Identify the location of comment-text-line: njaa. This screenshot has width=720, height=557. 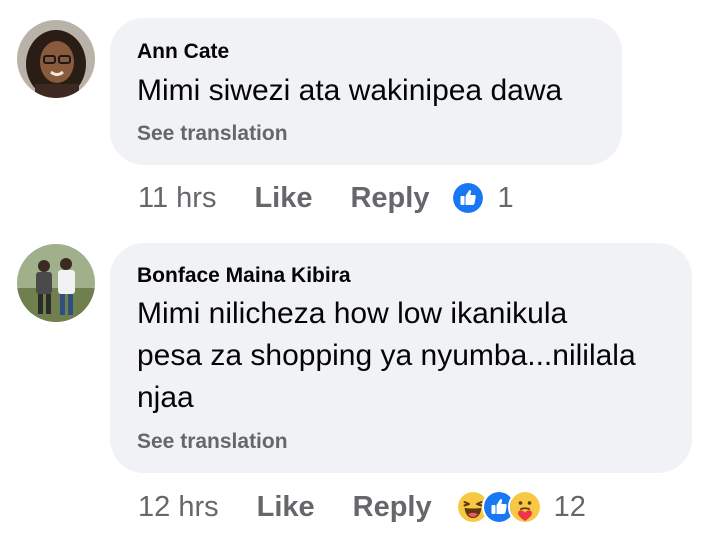
(165, 397).